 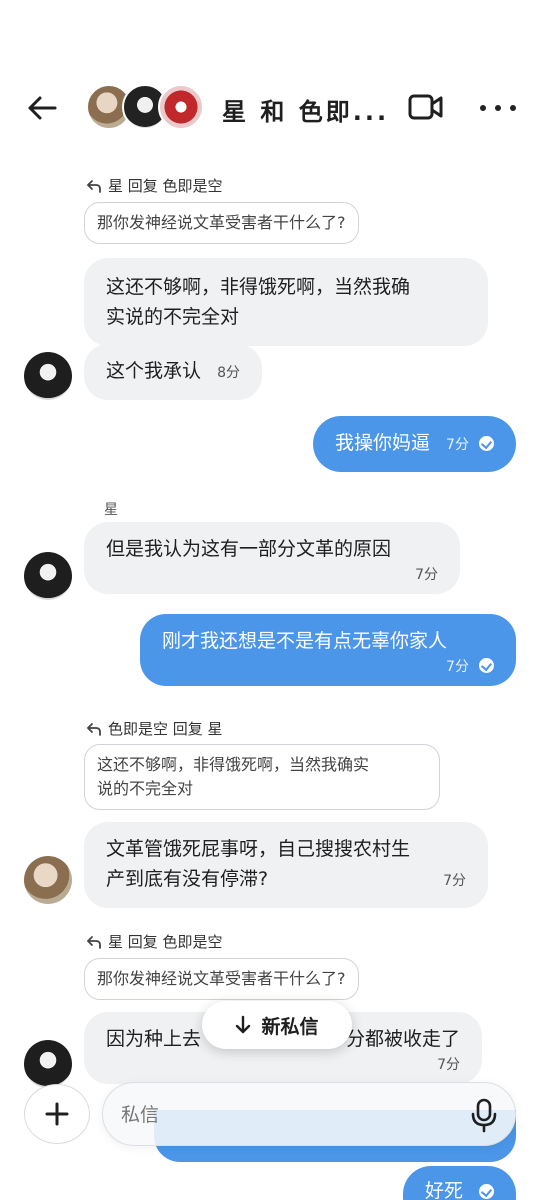 I want to click on message-bubble-outgoing: 我操你妈逼 7分, so click(x=414, y=444).